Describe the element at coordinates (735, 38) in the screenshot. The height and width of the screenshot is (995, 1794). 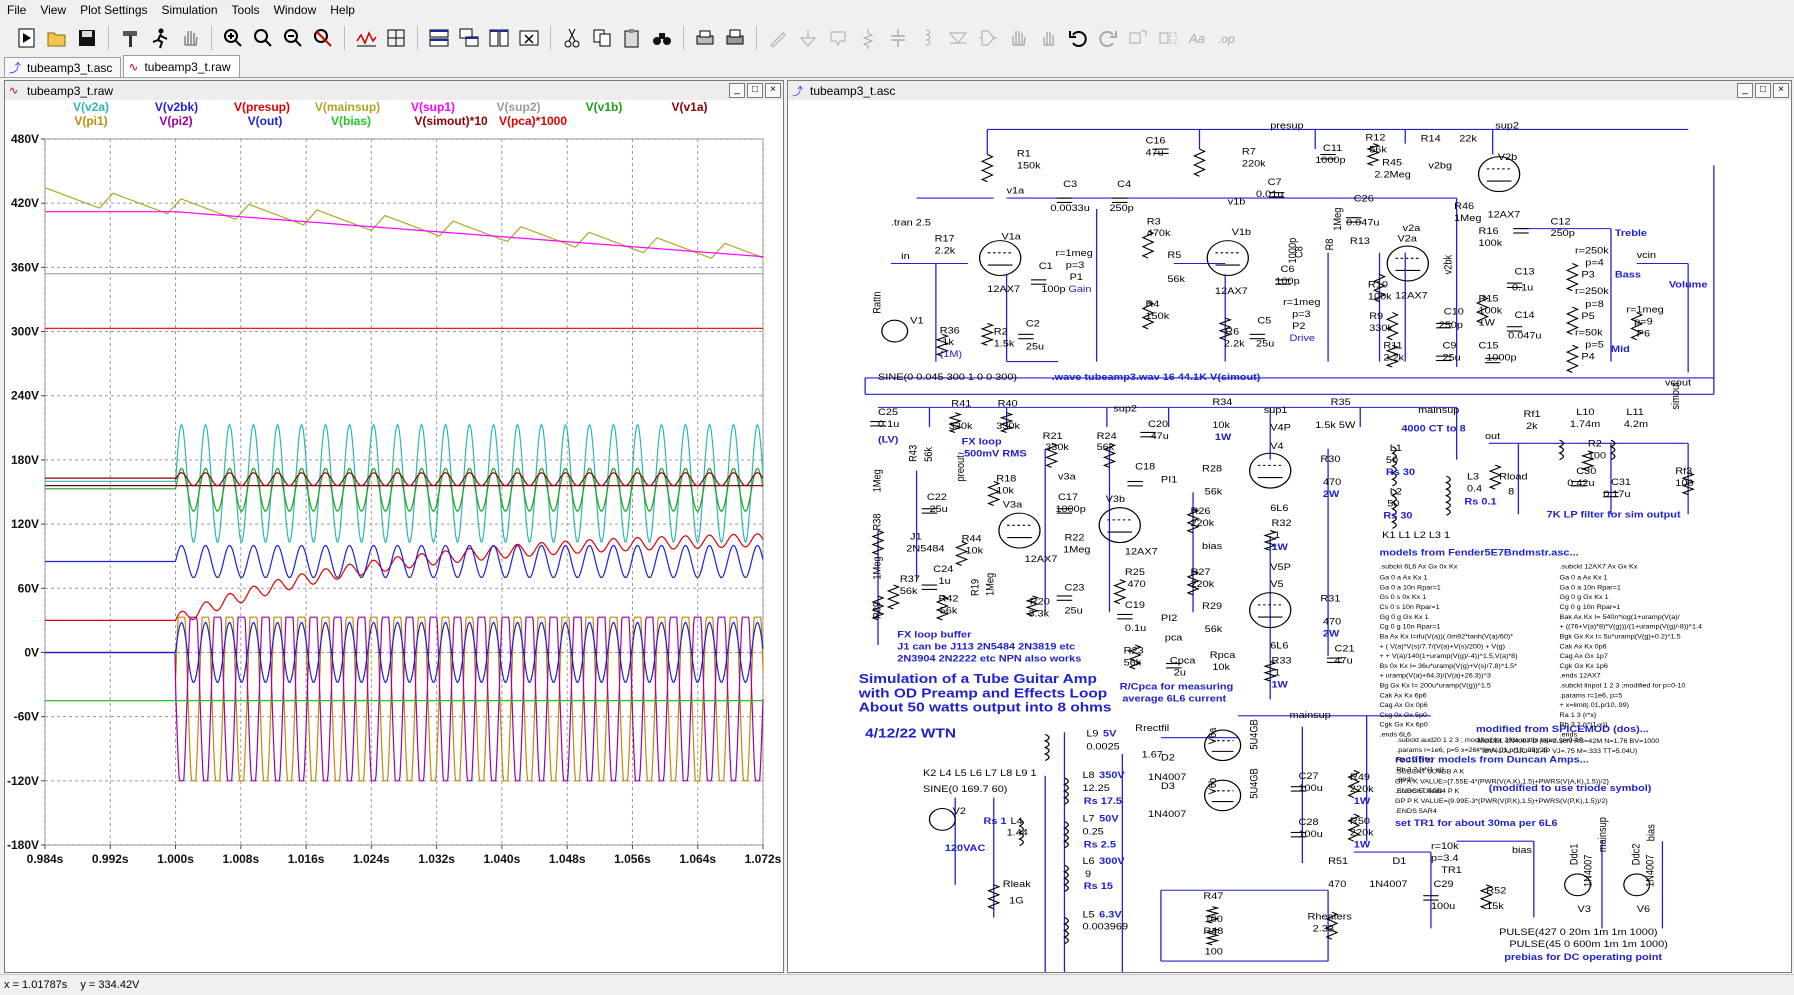
I see `print-setup-button` at that location.